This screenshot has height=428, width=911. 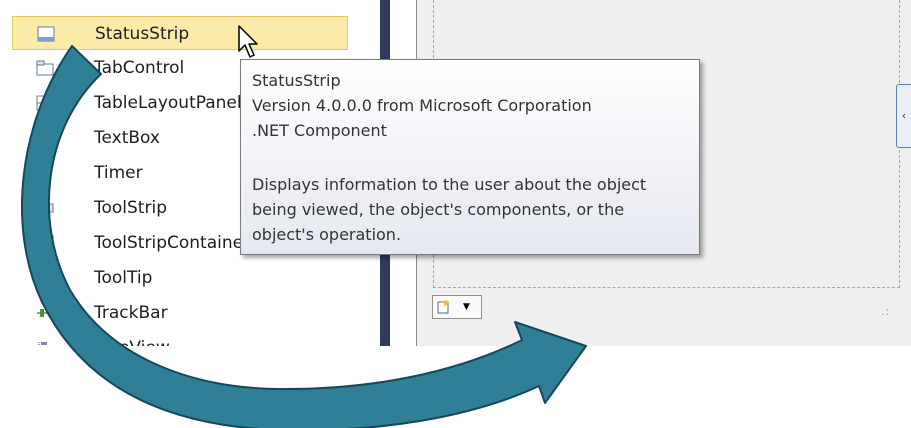 What do you see at coordinates (139, 68) in the screenshot?
I see `toolbox-item-label: TabControl` at bounding box center [139, 68].